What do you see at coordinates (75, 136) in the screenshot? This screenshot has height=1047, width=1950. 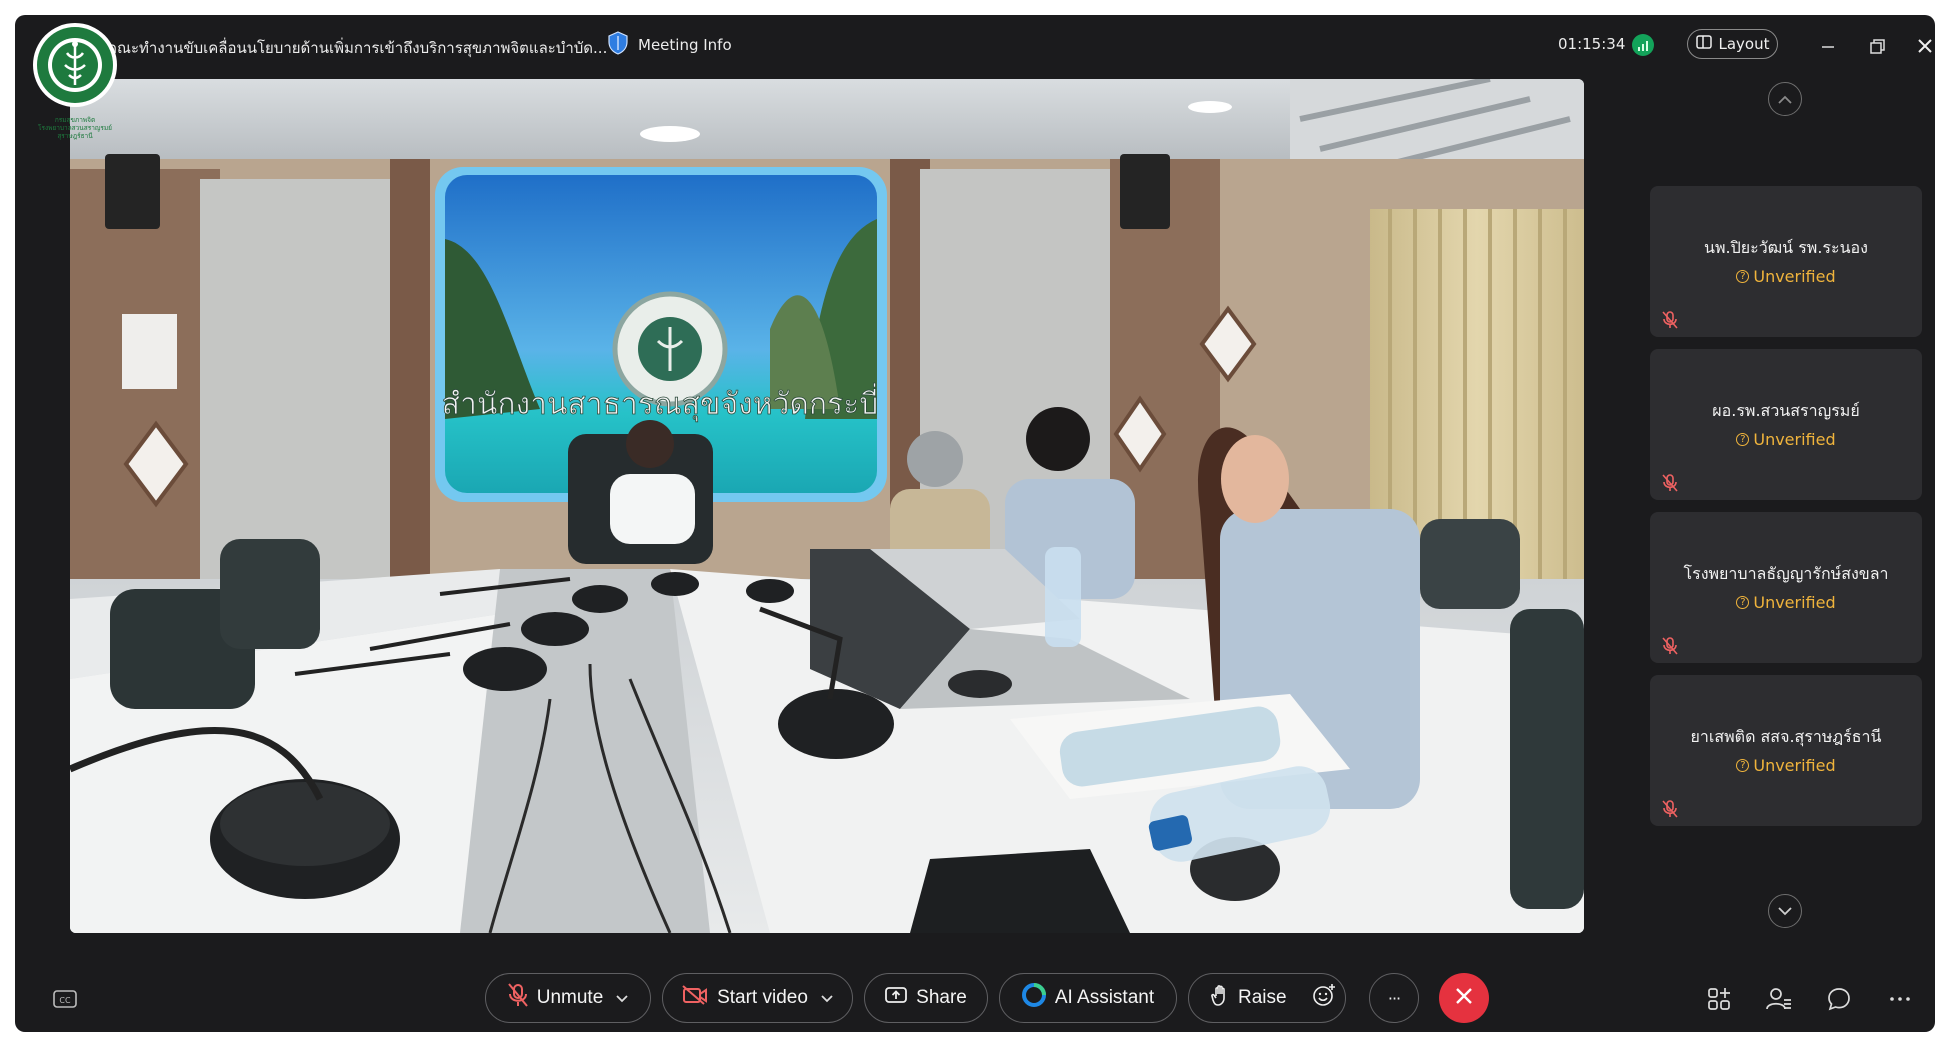 I see `logo-caption-line3: สุราษฎร์ธานี` at bounding box center [75, 136].